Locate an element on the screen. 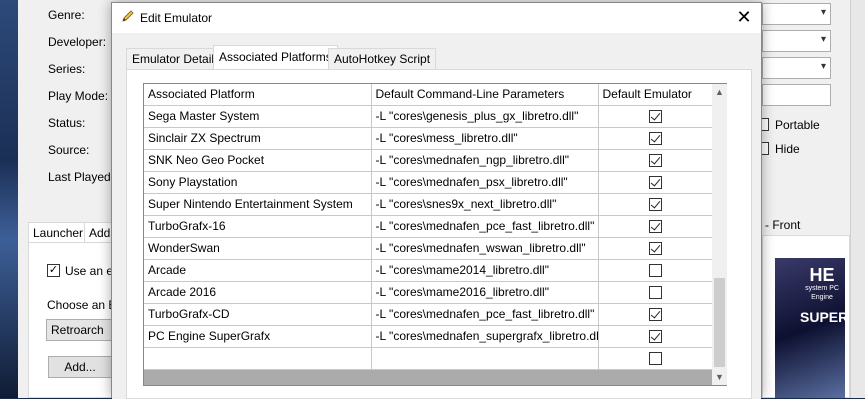 The height and width of the screenshot is (399, 865). last-played-label: Last Played: is located at coordinates (81, 177).